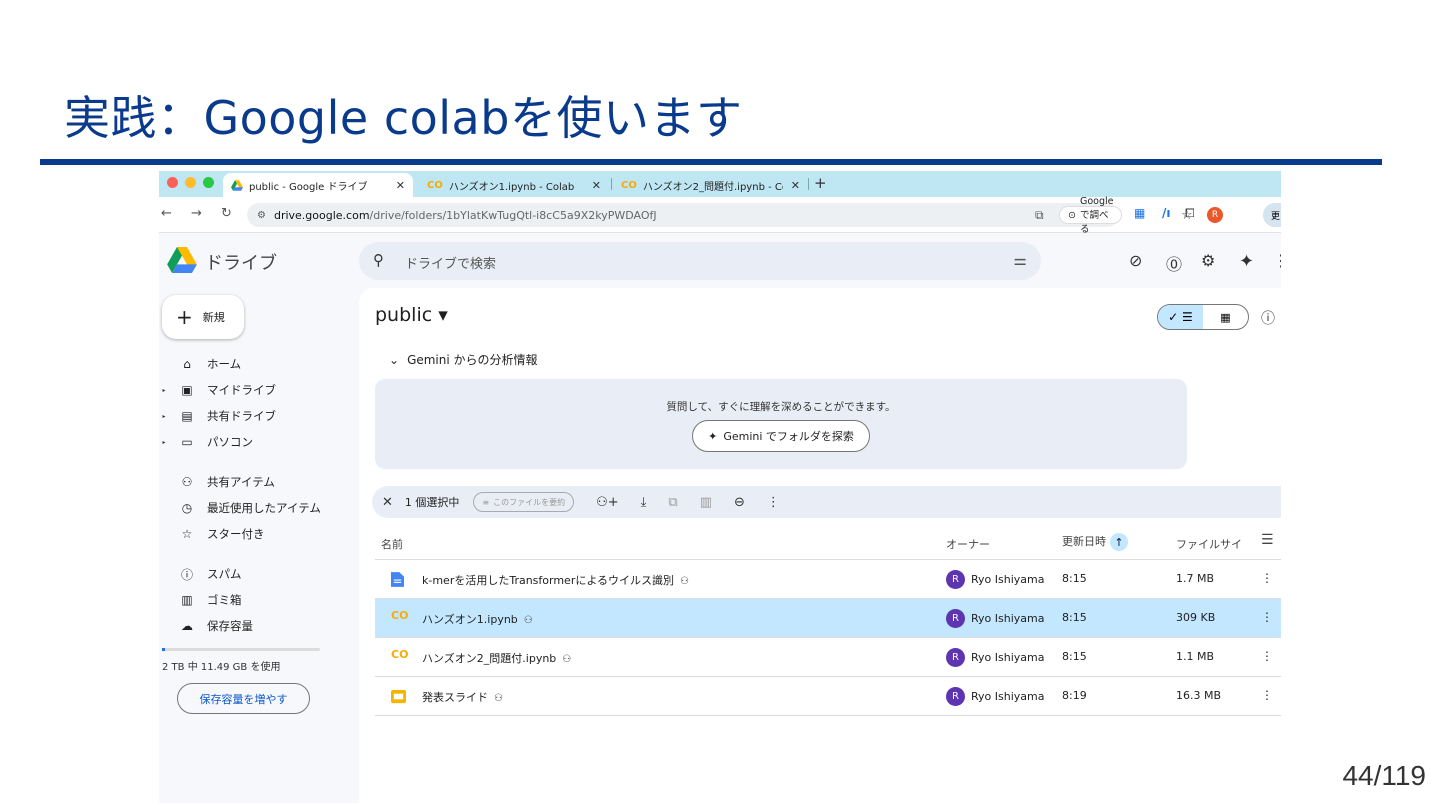 The height and width of the screenshot is (810, 1440). I want to click on gemini-insights-toggle: ⌄ Gemini からの分析情報, so click(463, 359).